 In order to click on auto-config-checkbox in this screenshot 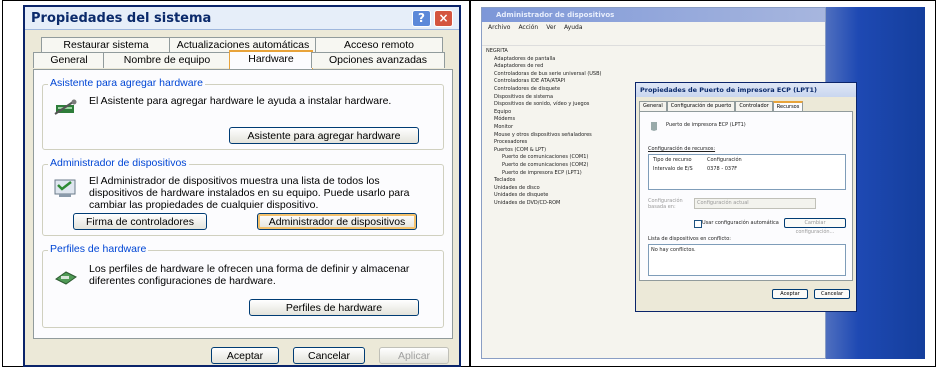, I will do `click(698, 224)`.